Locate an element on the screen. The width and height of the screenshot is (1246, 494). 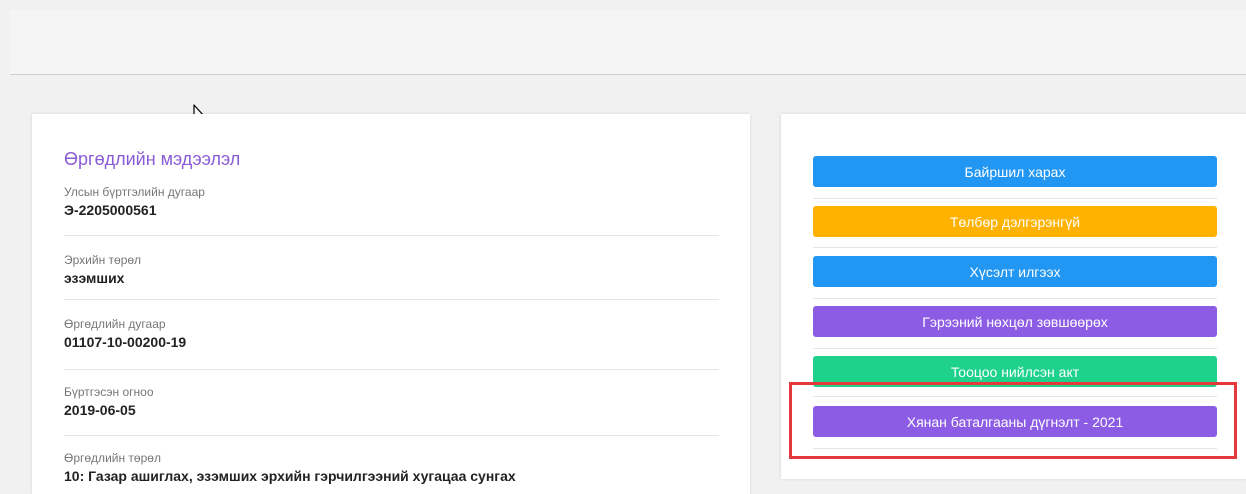
field-right-type: Эрхийн төрөл эзэмших is located at coordinates (391, 270).